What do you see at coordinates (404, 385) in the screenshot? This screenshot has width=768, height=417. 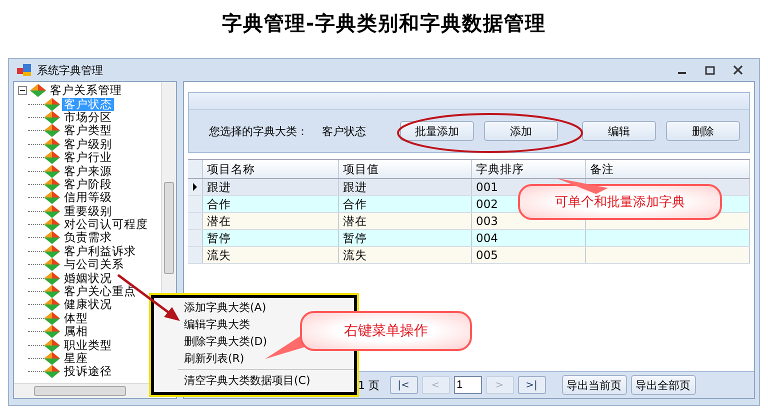 I see `page-nav-button: |<` at bounding box center [404, 385].